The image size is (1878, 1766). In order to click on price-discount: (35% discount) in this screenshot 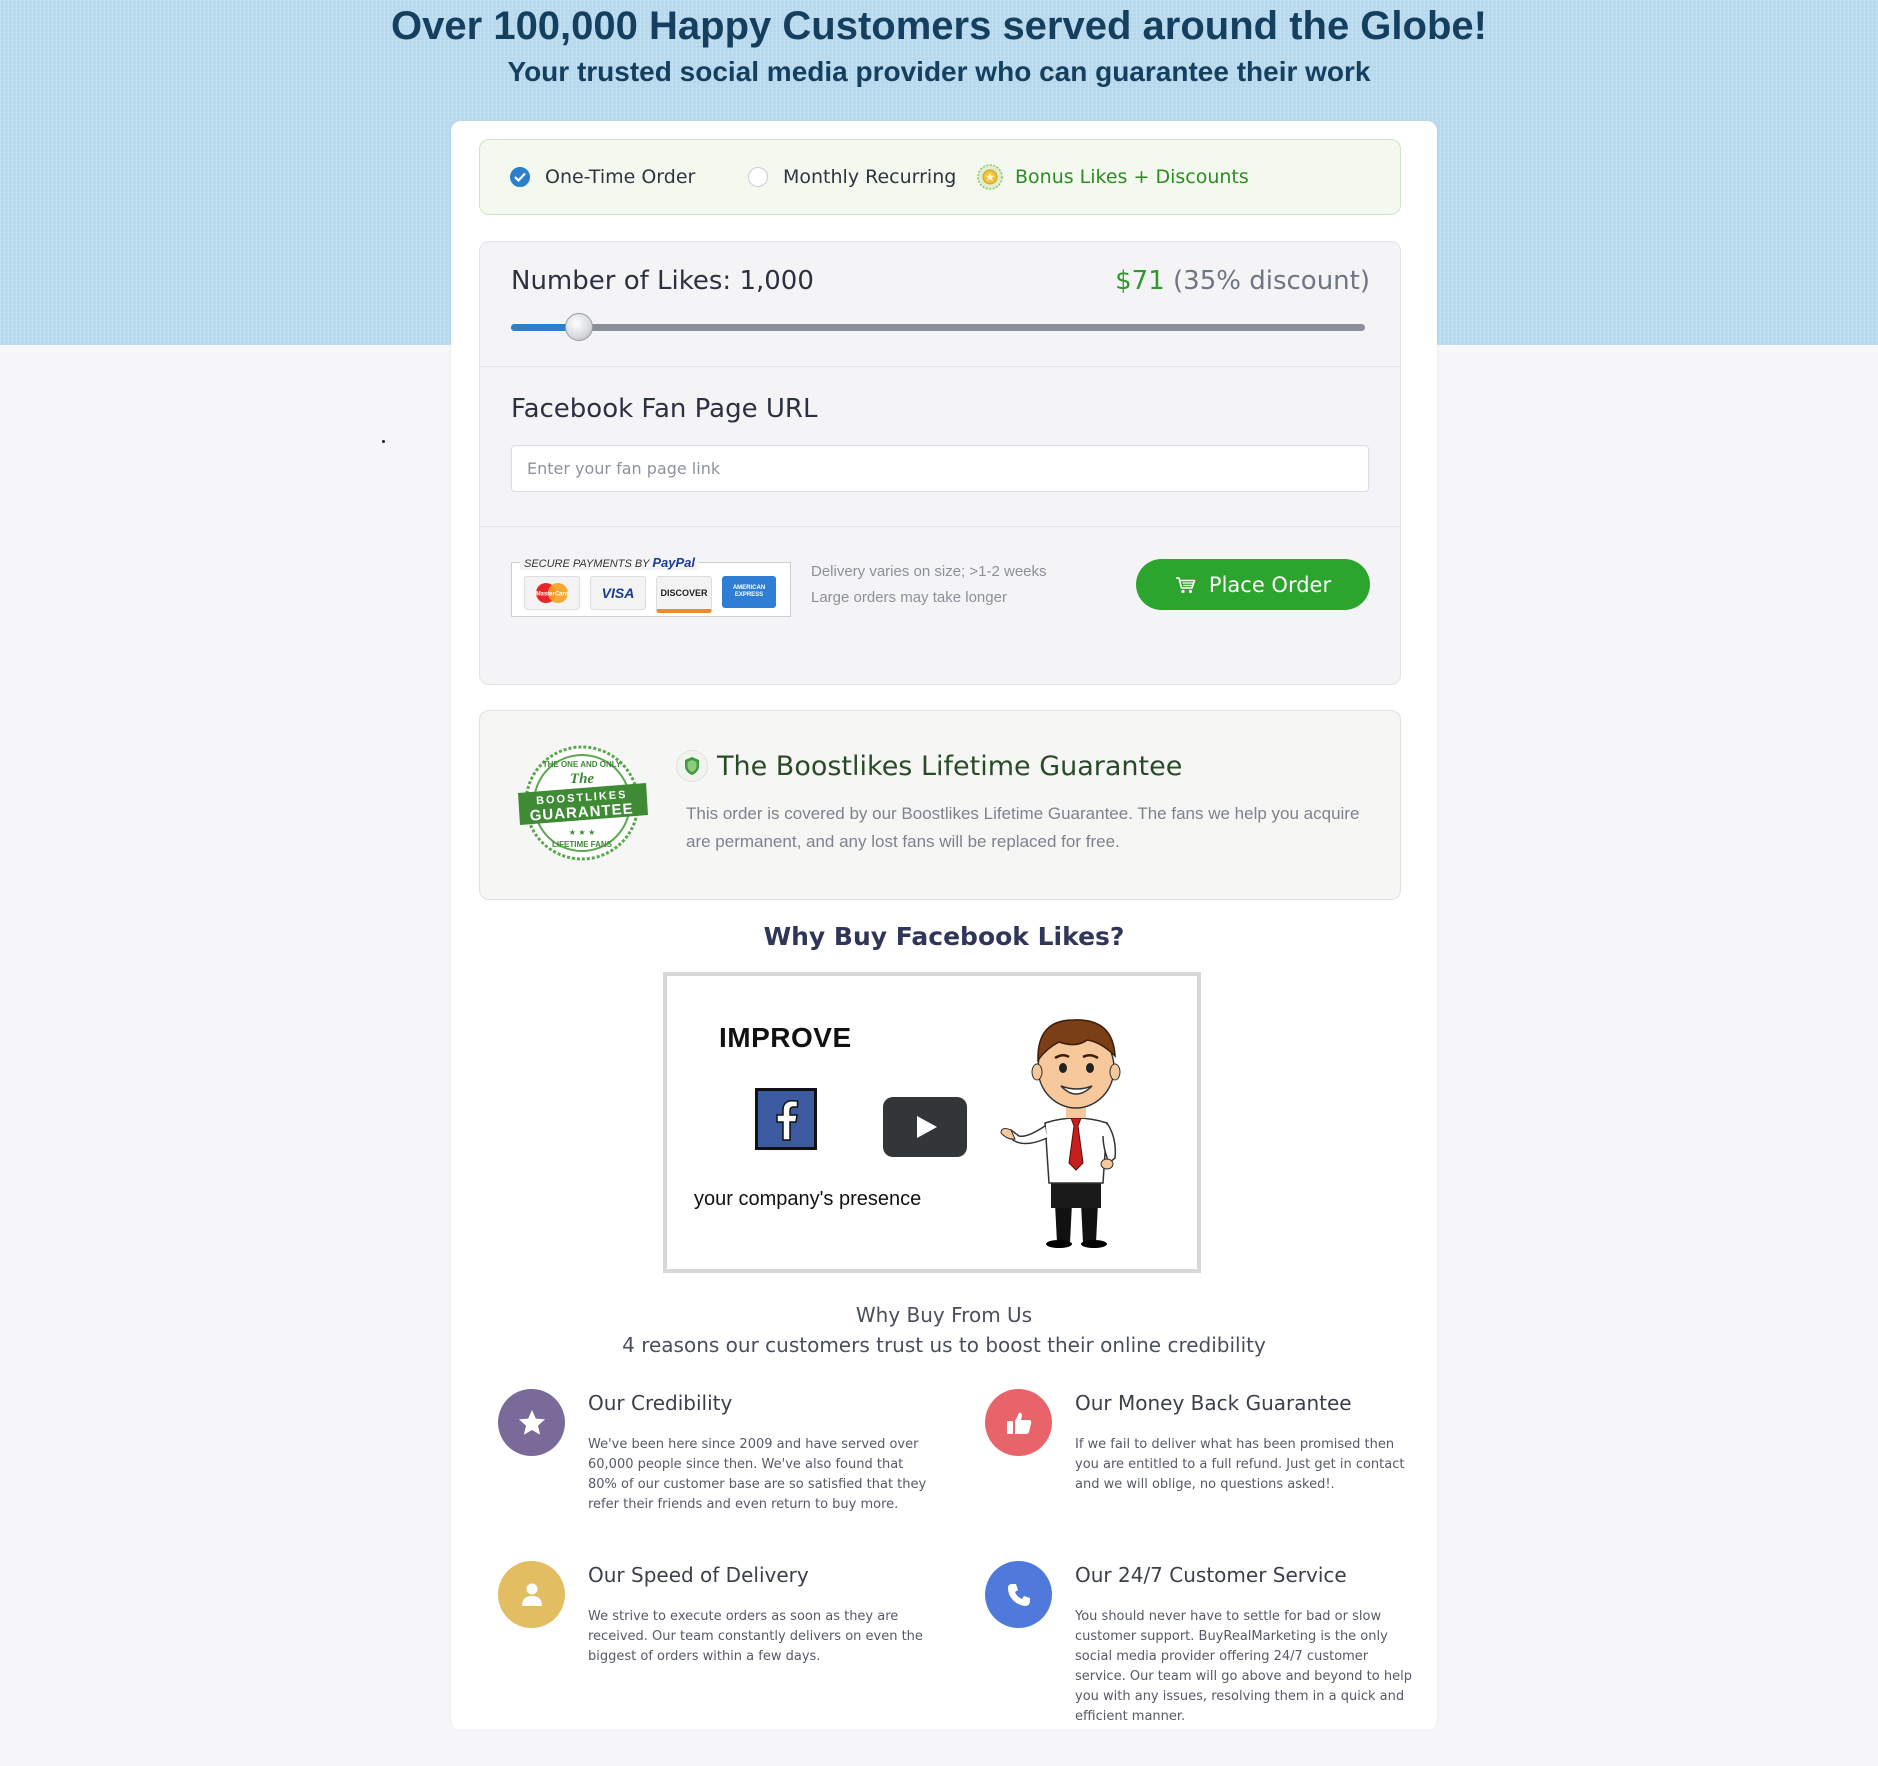, I will do `click(1271, 281)`.